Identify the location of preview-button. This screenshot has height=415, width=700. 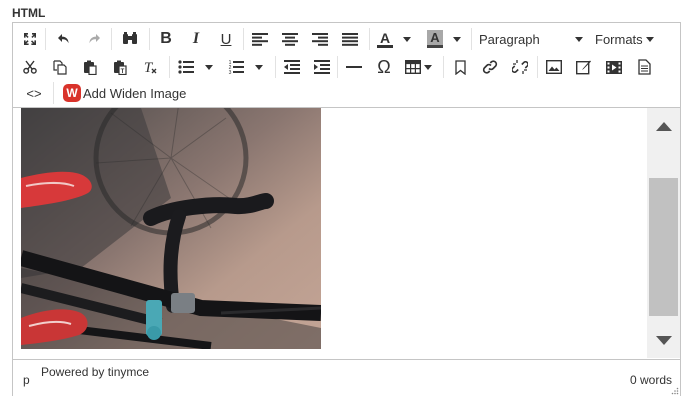
(644, 67).